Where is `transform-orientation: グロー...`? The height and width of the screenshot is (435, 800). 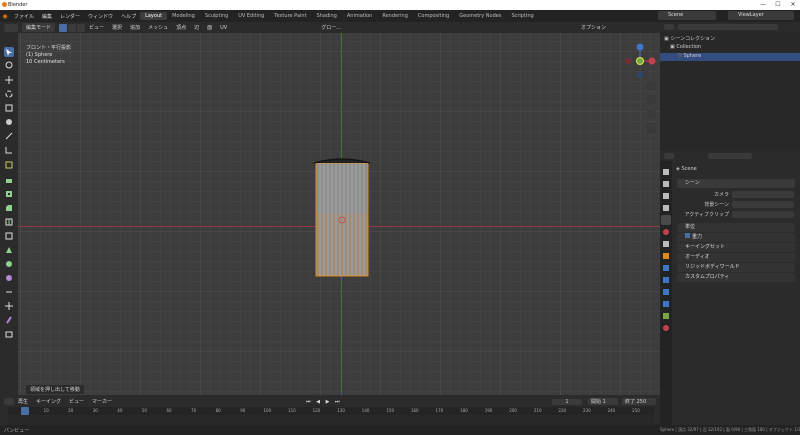 transform-orientation: グロー... is located at coordinates (331, 27).